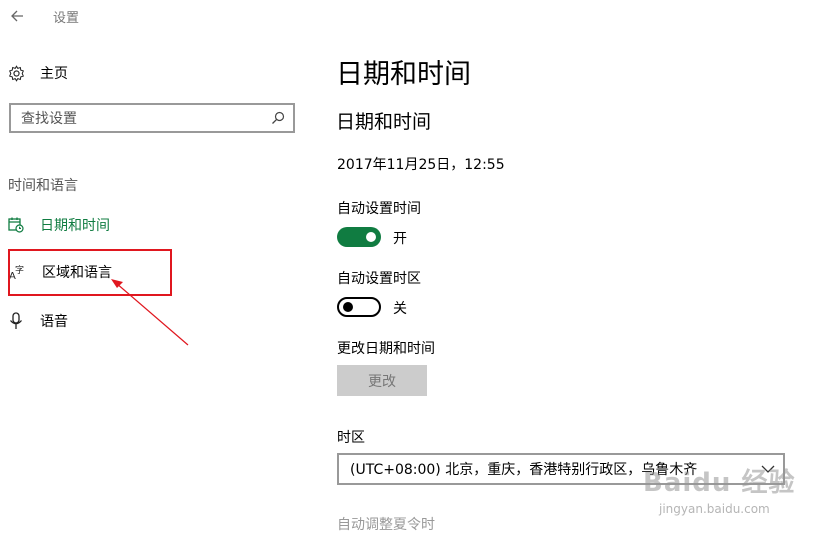 The height and width of the screenshot is (539, 838). What do you see at coordinates (16, 225) in the screenshot?
I see `calendar-clock-icon` at bounding box center [16, 225].